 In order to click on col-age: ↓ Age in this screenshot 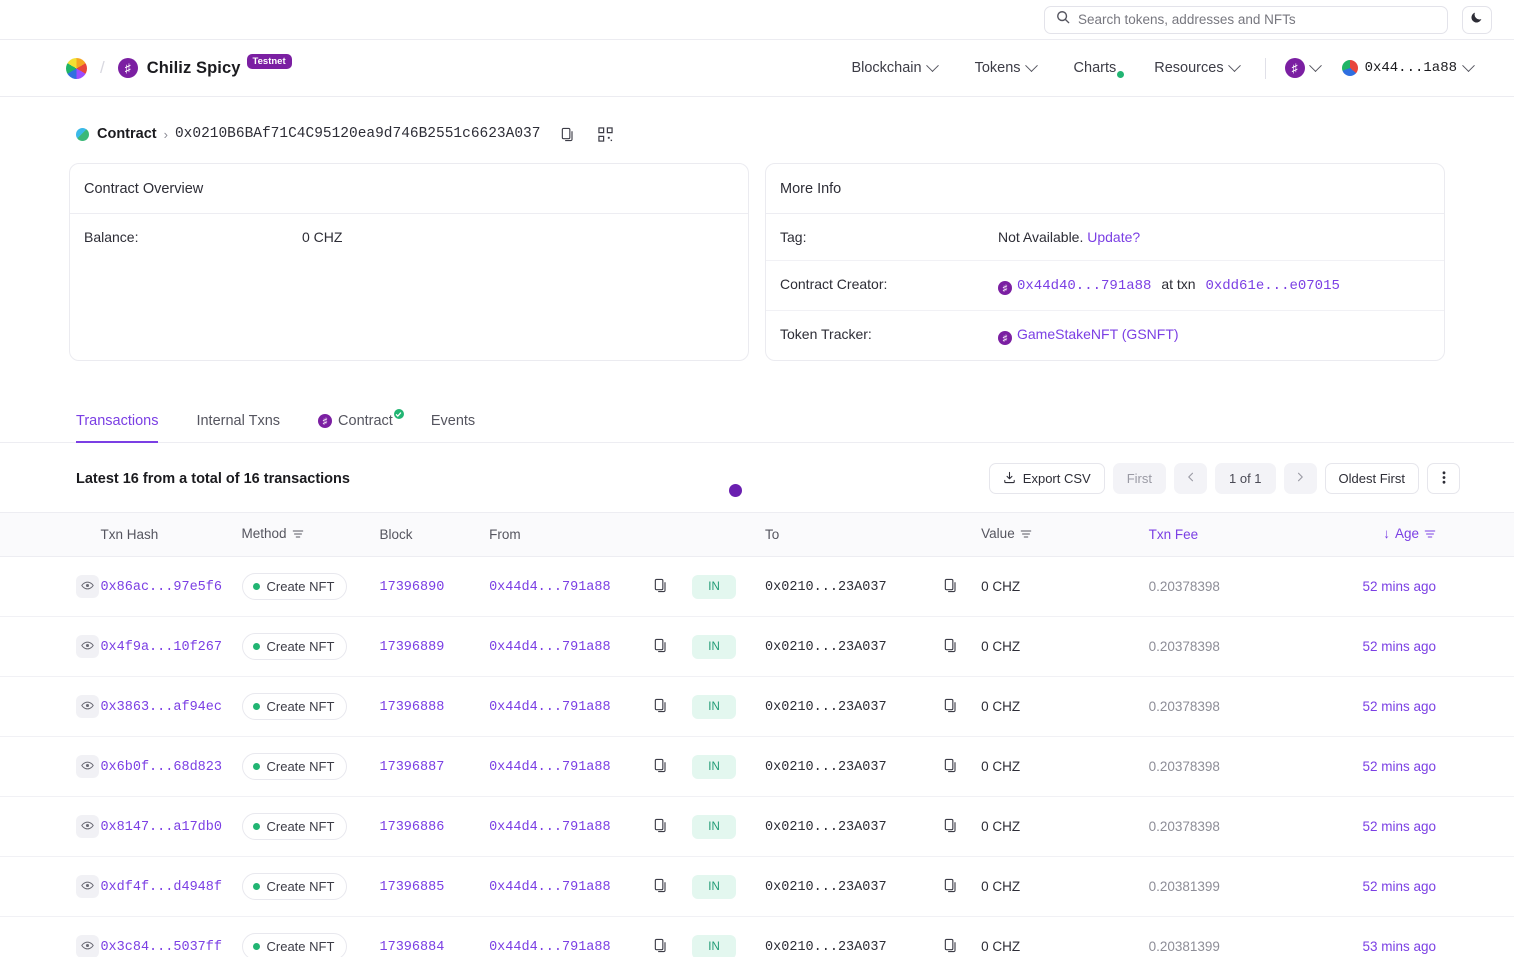, I will do `click(1422, 534)`.